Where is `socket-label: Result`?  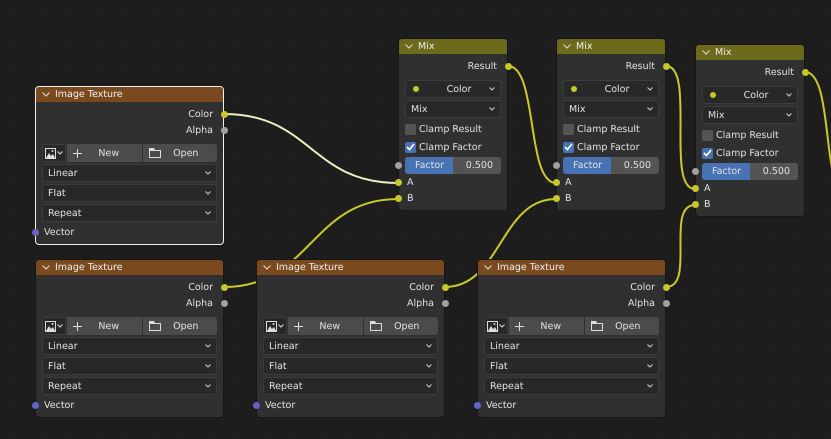
socket-label: Result is located at coordinates (779, 72).